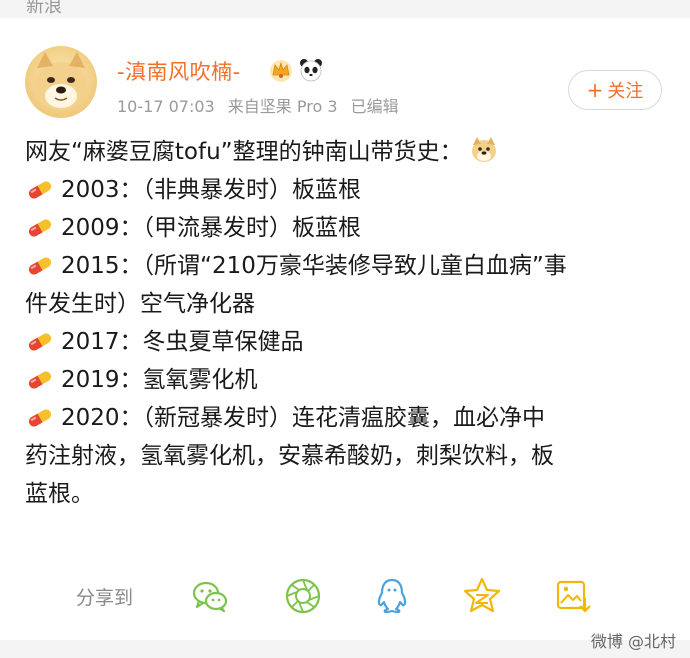 This screenshot has height=658, width=690. What do you see at coordinates (166, 106) in the screenshot?
I see `post-time: 10-17 07:03` at bounding box center [166, 106].